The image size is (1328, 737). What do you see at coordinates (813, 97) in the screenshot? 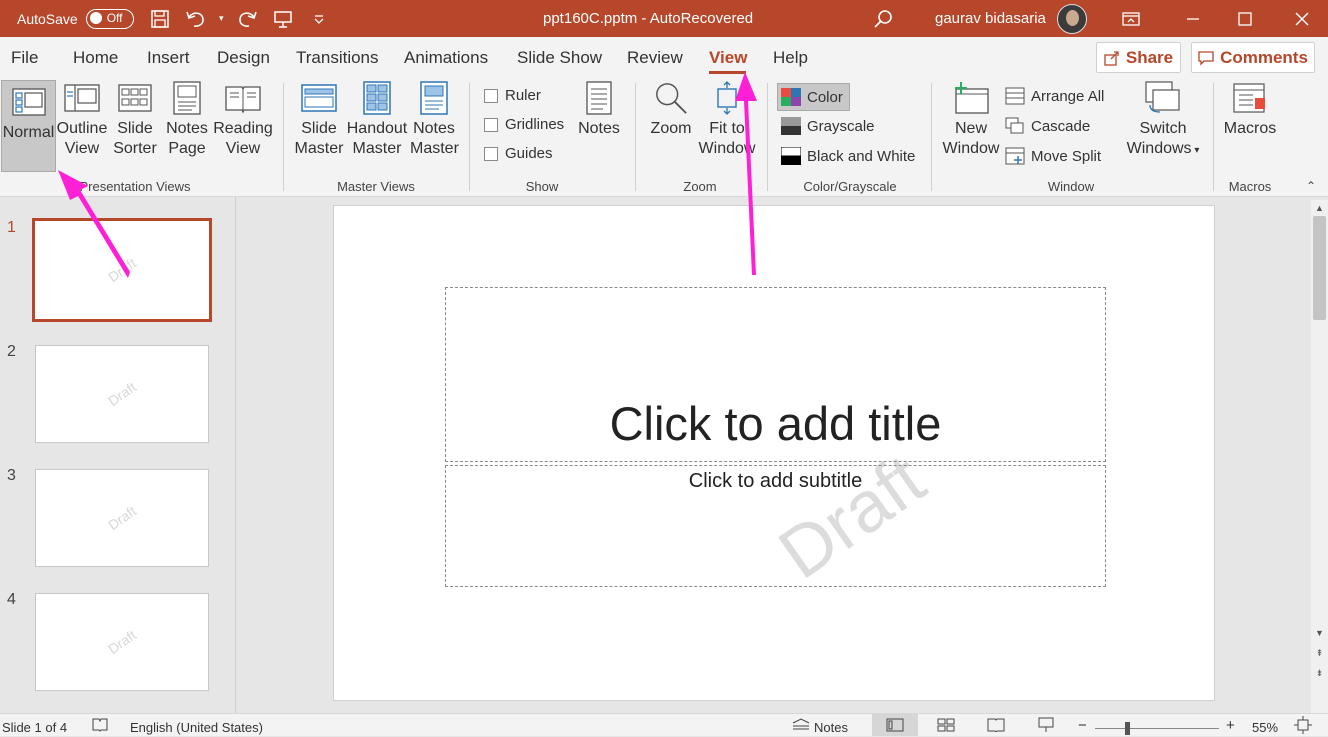
I see `color-button: Color` at bounding box center [813, 97].